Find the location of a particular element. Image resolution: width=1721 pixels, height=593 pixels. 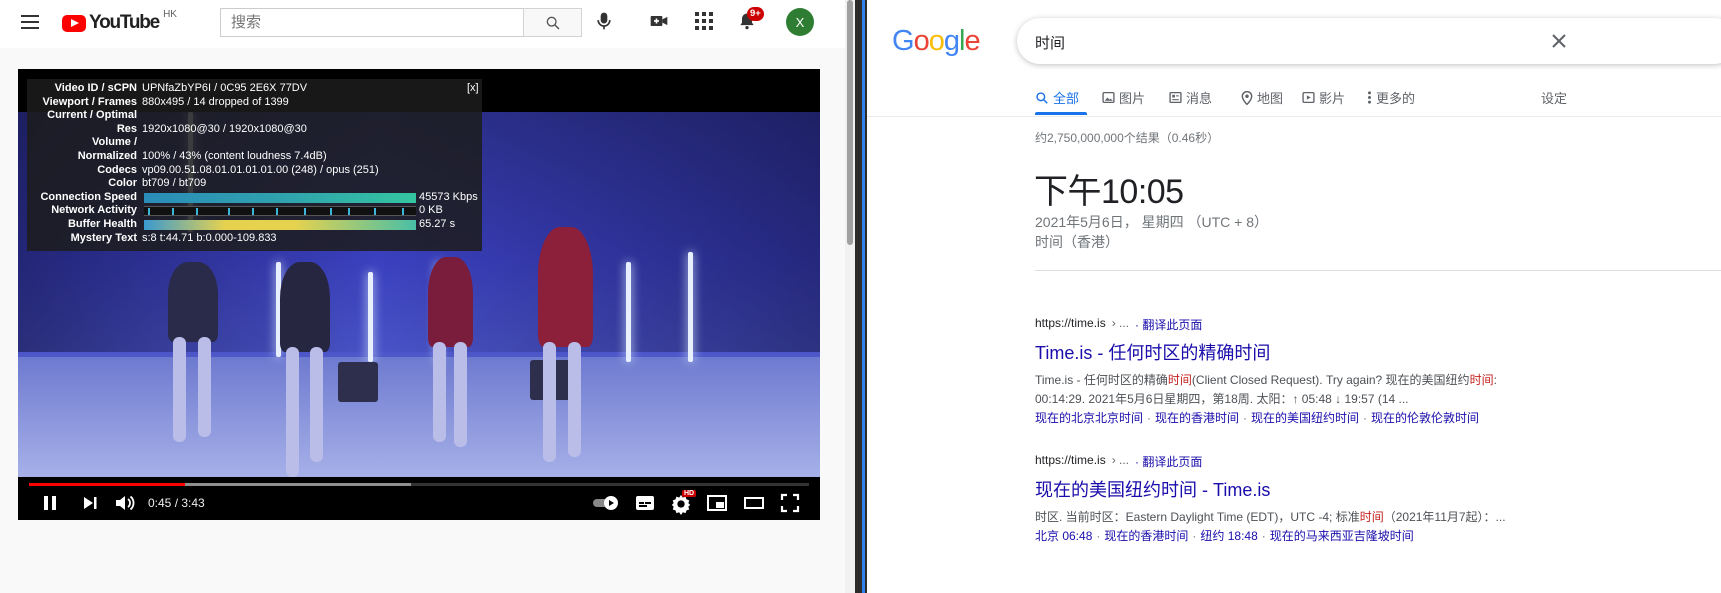

theater-mode-icon is located at coordinates (754, 503).